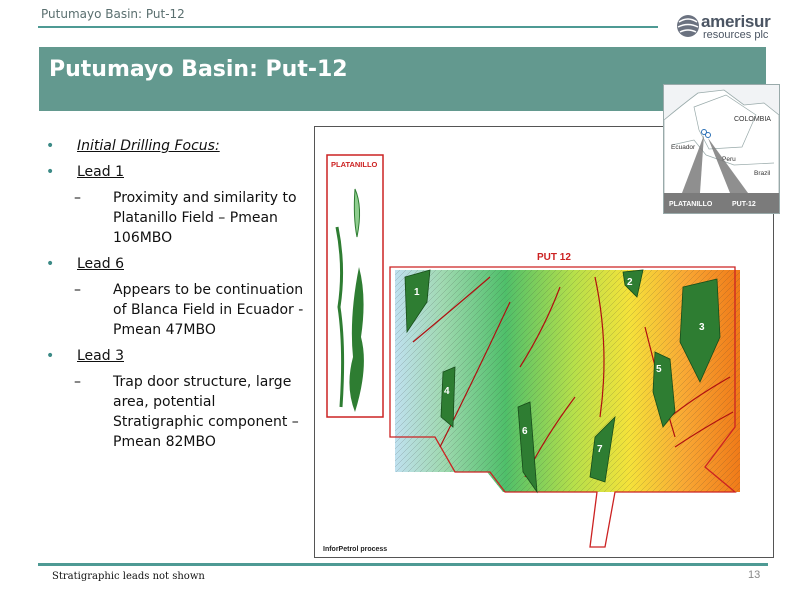  I want to click on inset-brazil: Brazil, so click(762, 173).